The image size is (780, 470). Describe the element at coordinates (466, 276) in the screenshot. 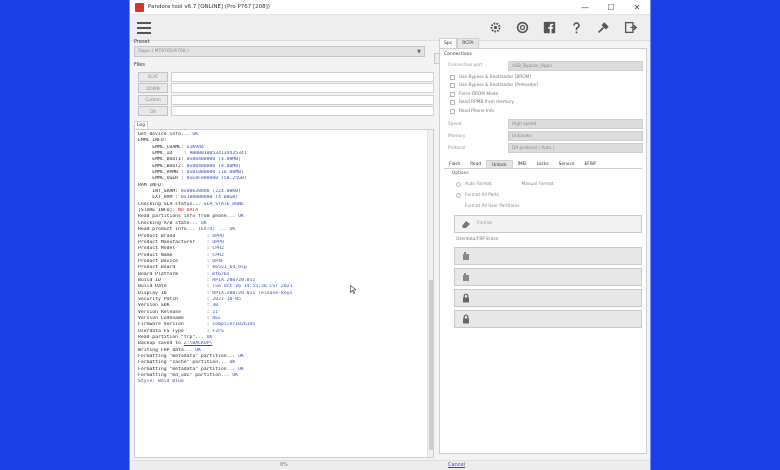

I see `unlock-hand-icon` at that location.